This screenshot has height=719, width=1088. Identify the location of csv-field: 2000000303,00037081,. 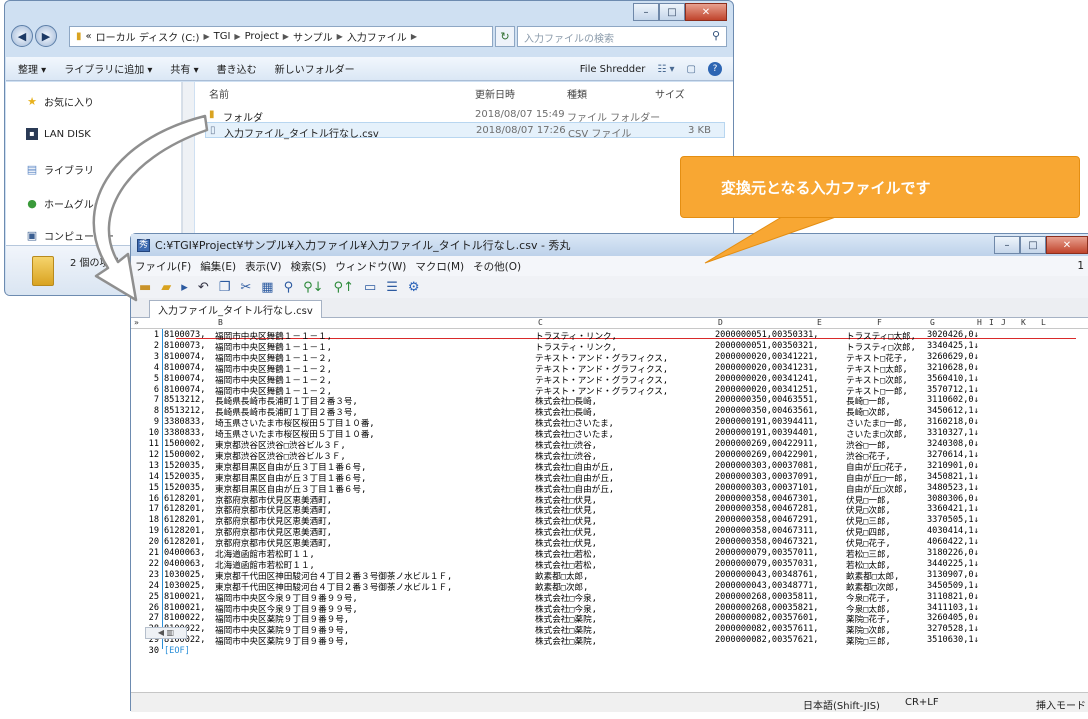
(767, 465).